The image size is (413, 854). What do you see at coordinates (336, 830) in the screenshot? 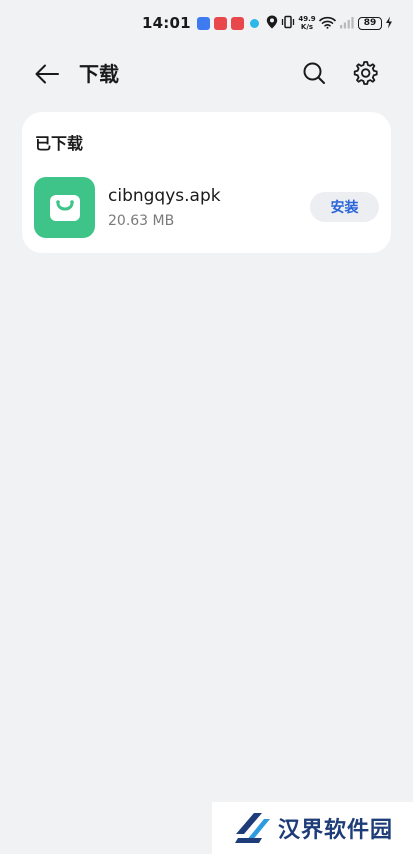
I see `watermark-text: 汉界软件园` at bounding box center [336, 830].